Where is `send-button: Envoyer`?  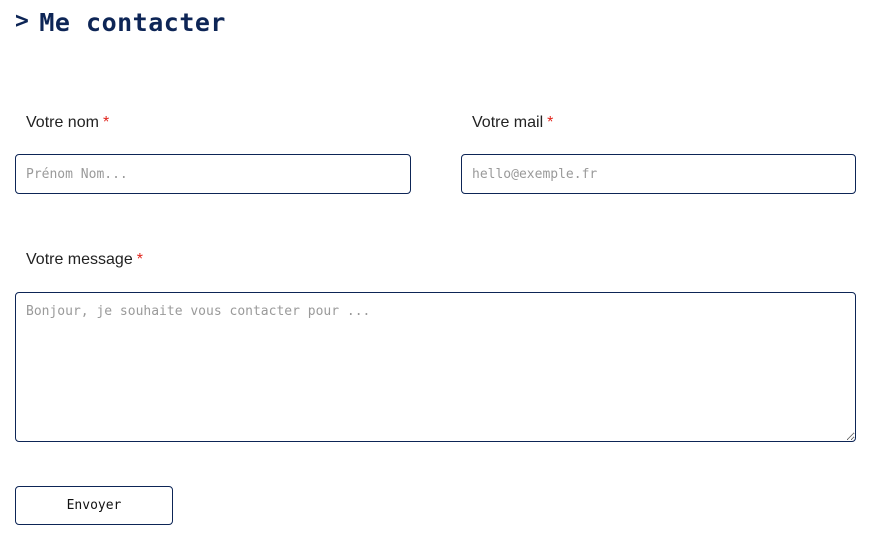
send-button: Envoyer is located at coordinates (94, 505).